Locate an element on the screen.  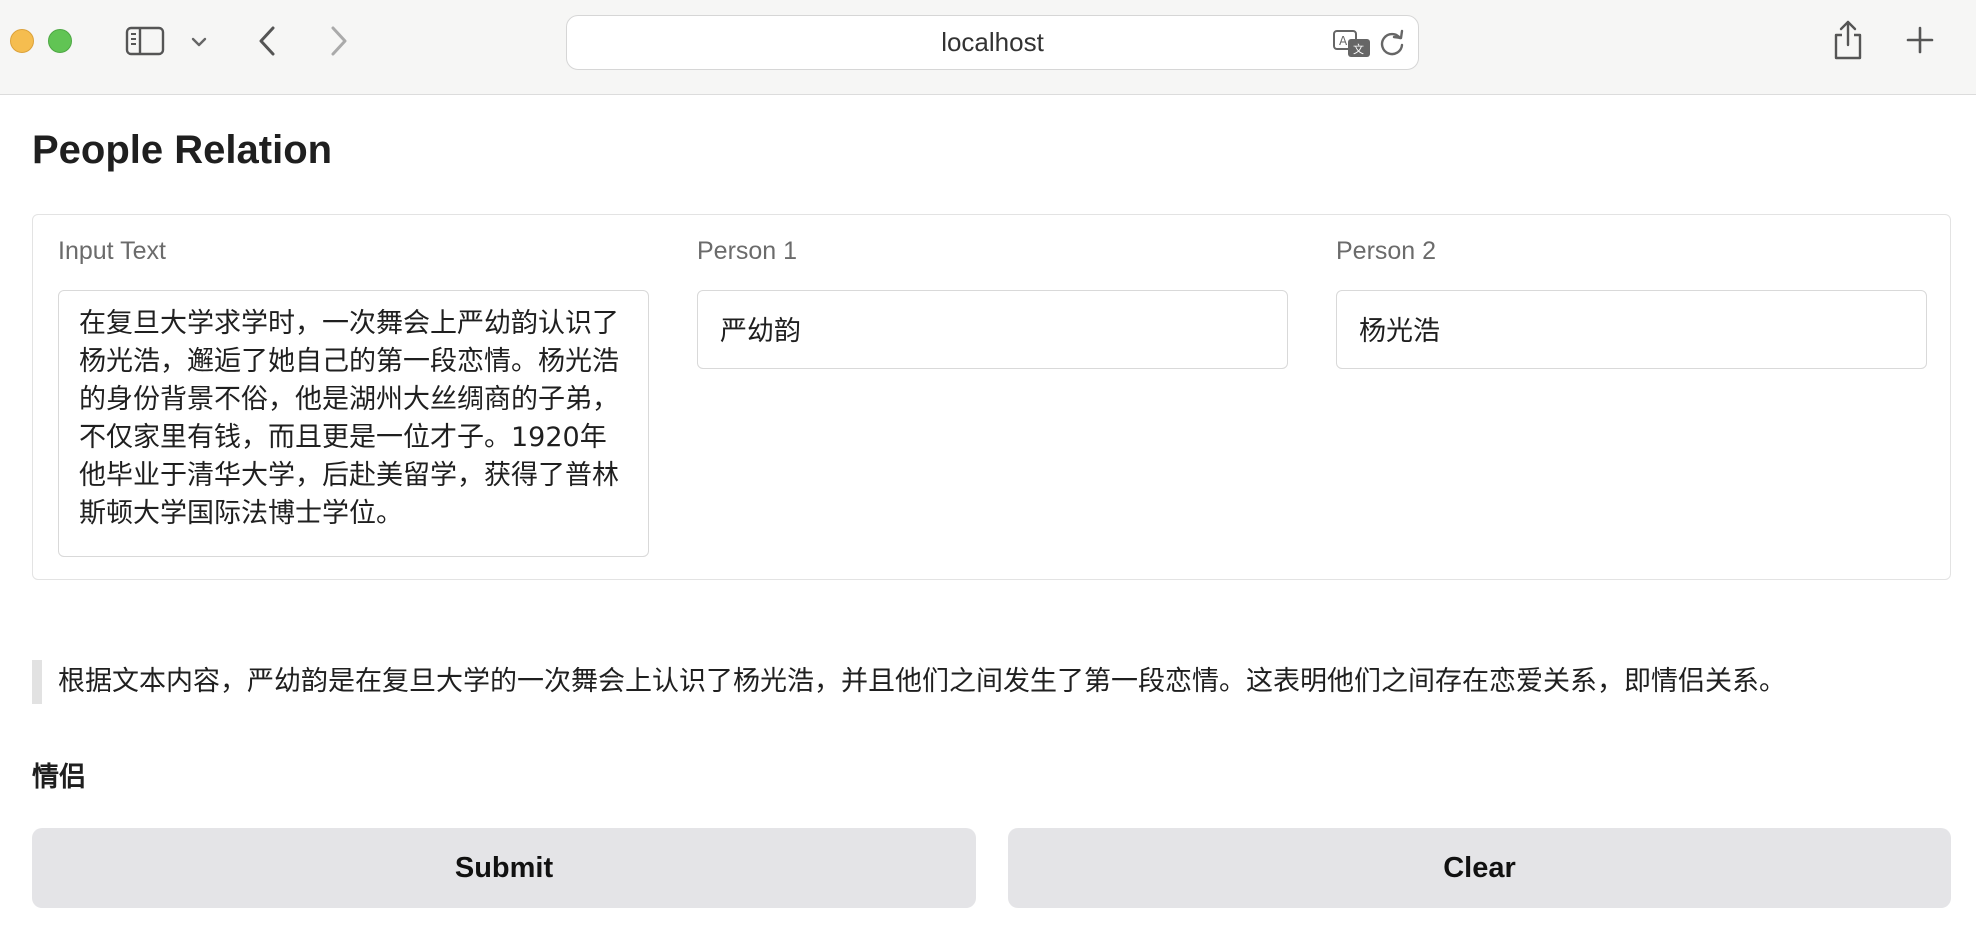
input-text-label: Input Text is located at coordinates (112, 251).